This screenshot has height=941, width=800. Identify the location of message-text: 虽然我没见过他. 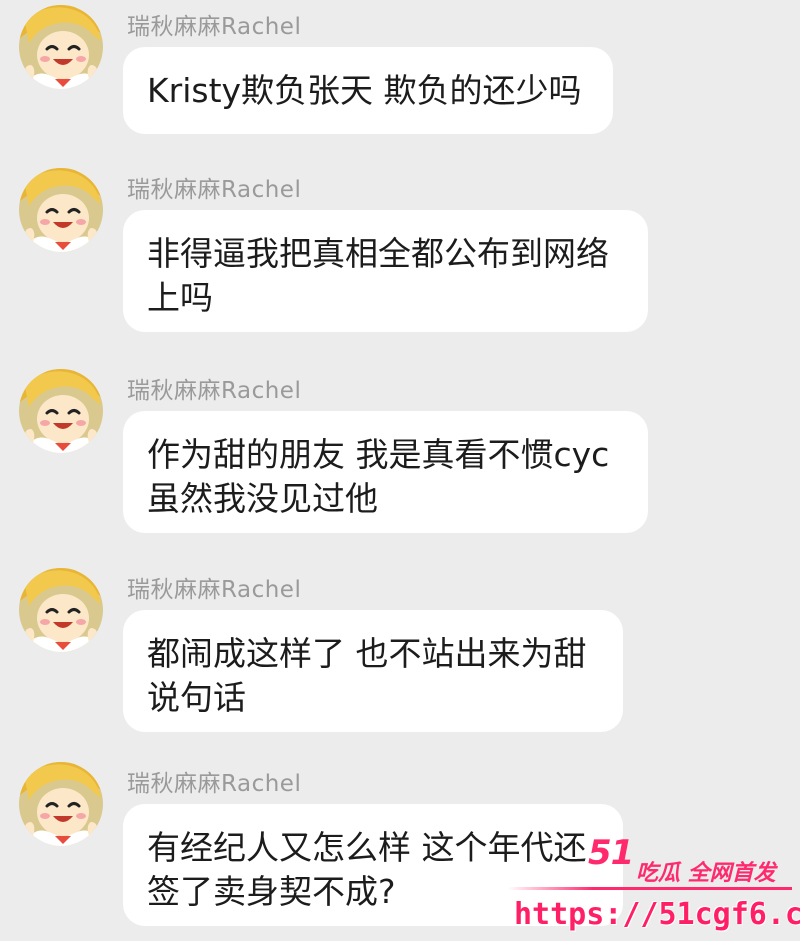
(262, 498).